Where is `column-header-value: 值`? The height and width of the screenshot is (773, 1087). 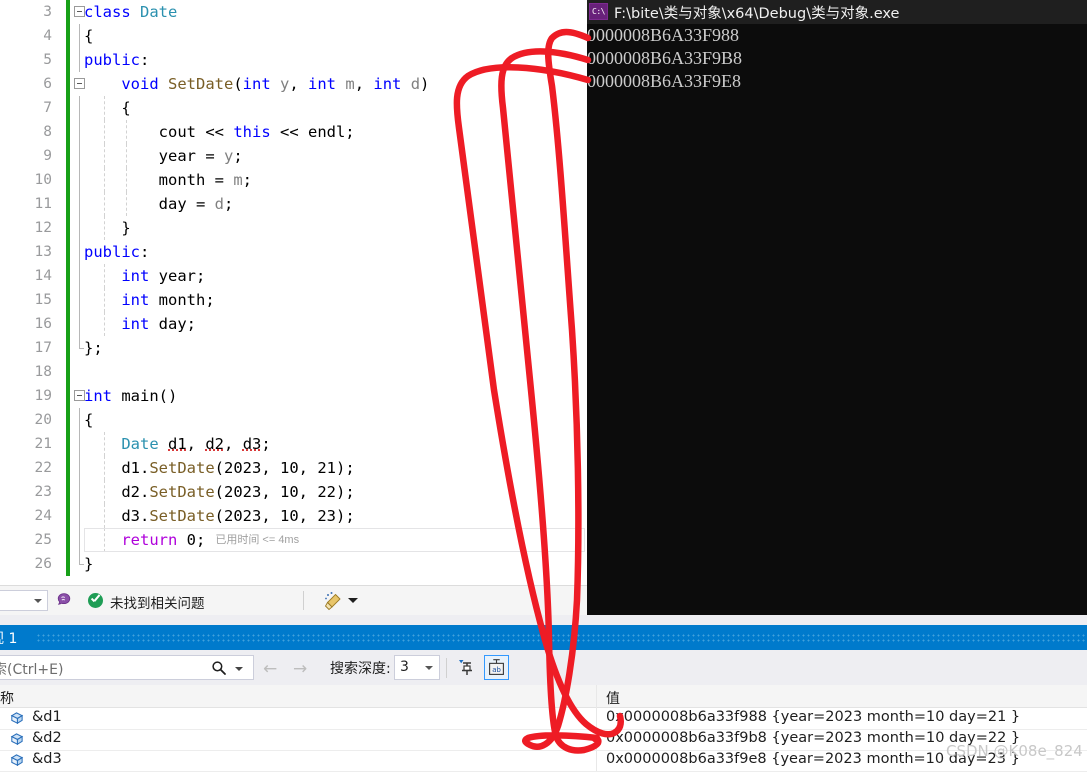 column-header-value: 值 is located at coordinates (613, 698).